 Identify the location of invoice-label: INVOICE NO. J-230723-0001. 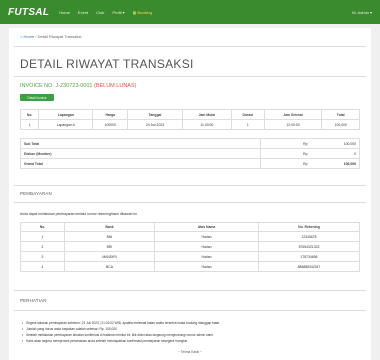
(56, 86).